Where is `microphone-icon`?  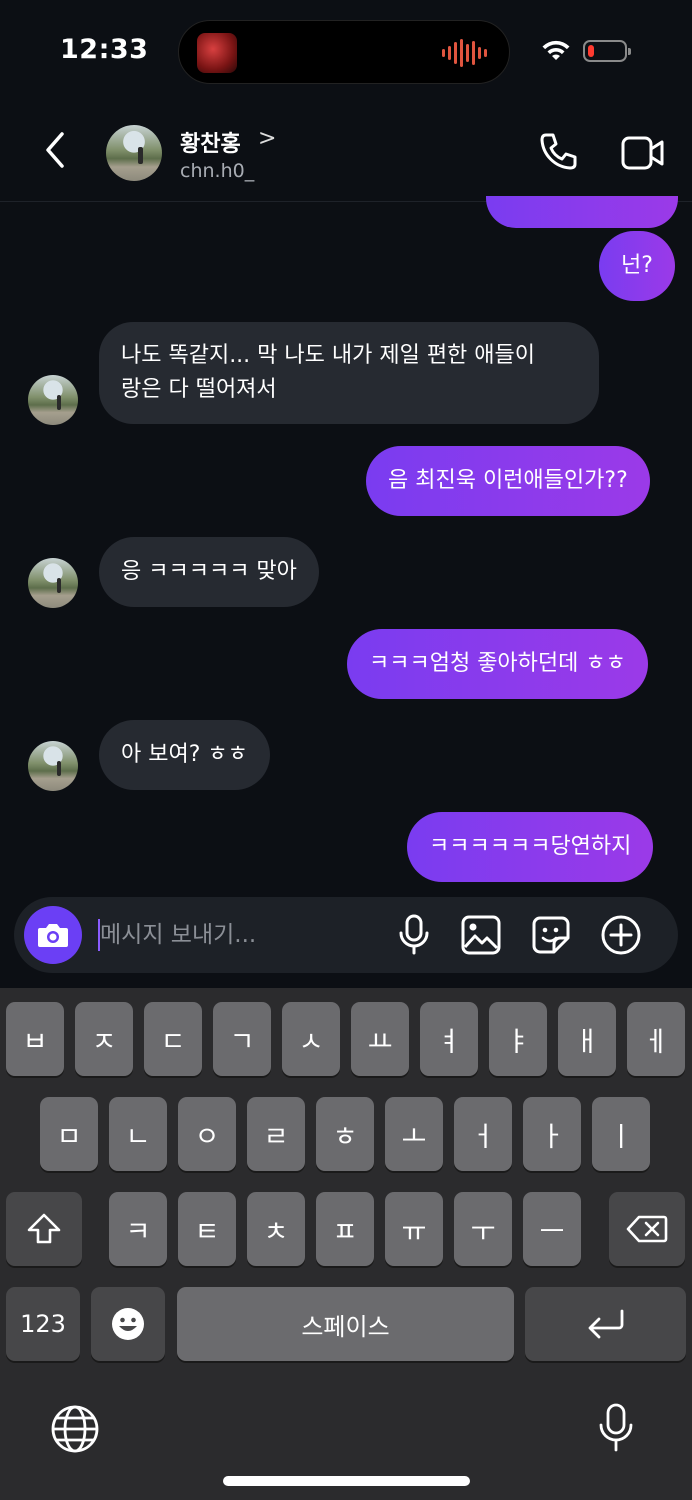
microphone-icon is located at coordinates (414, 935).